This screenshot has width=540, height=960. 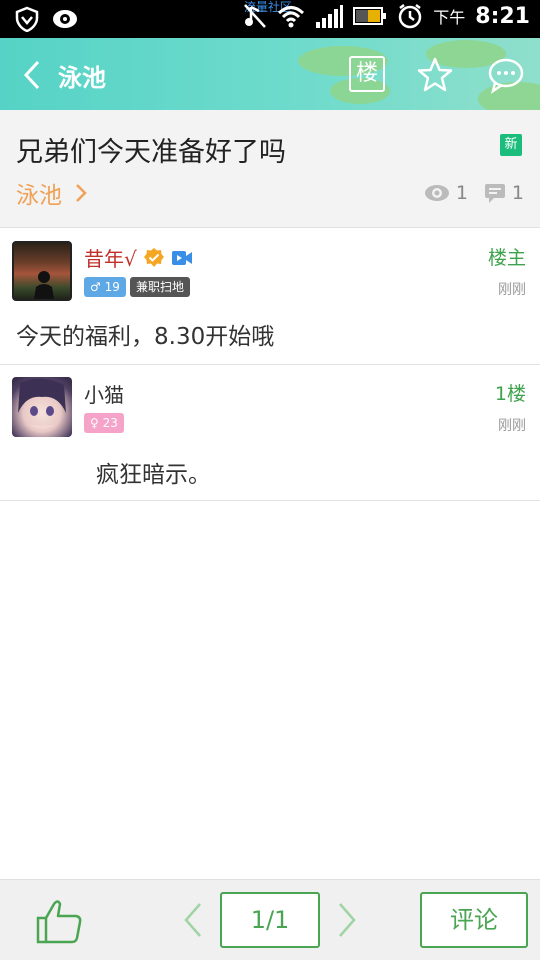 I want to click on silhouette-image, so click(x=44, y=285).